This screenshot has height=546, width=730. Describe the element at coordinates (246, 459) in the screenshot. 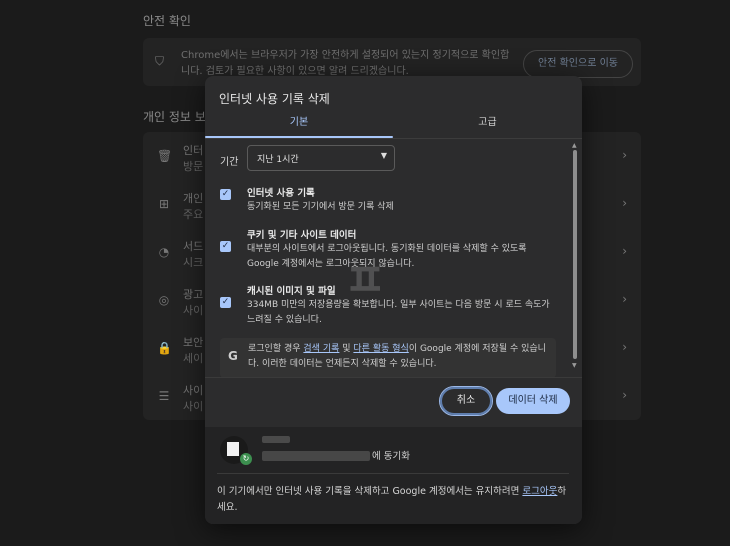

I see `sync-icon: ↻` at that location.